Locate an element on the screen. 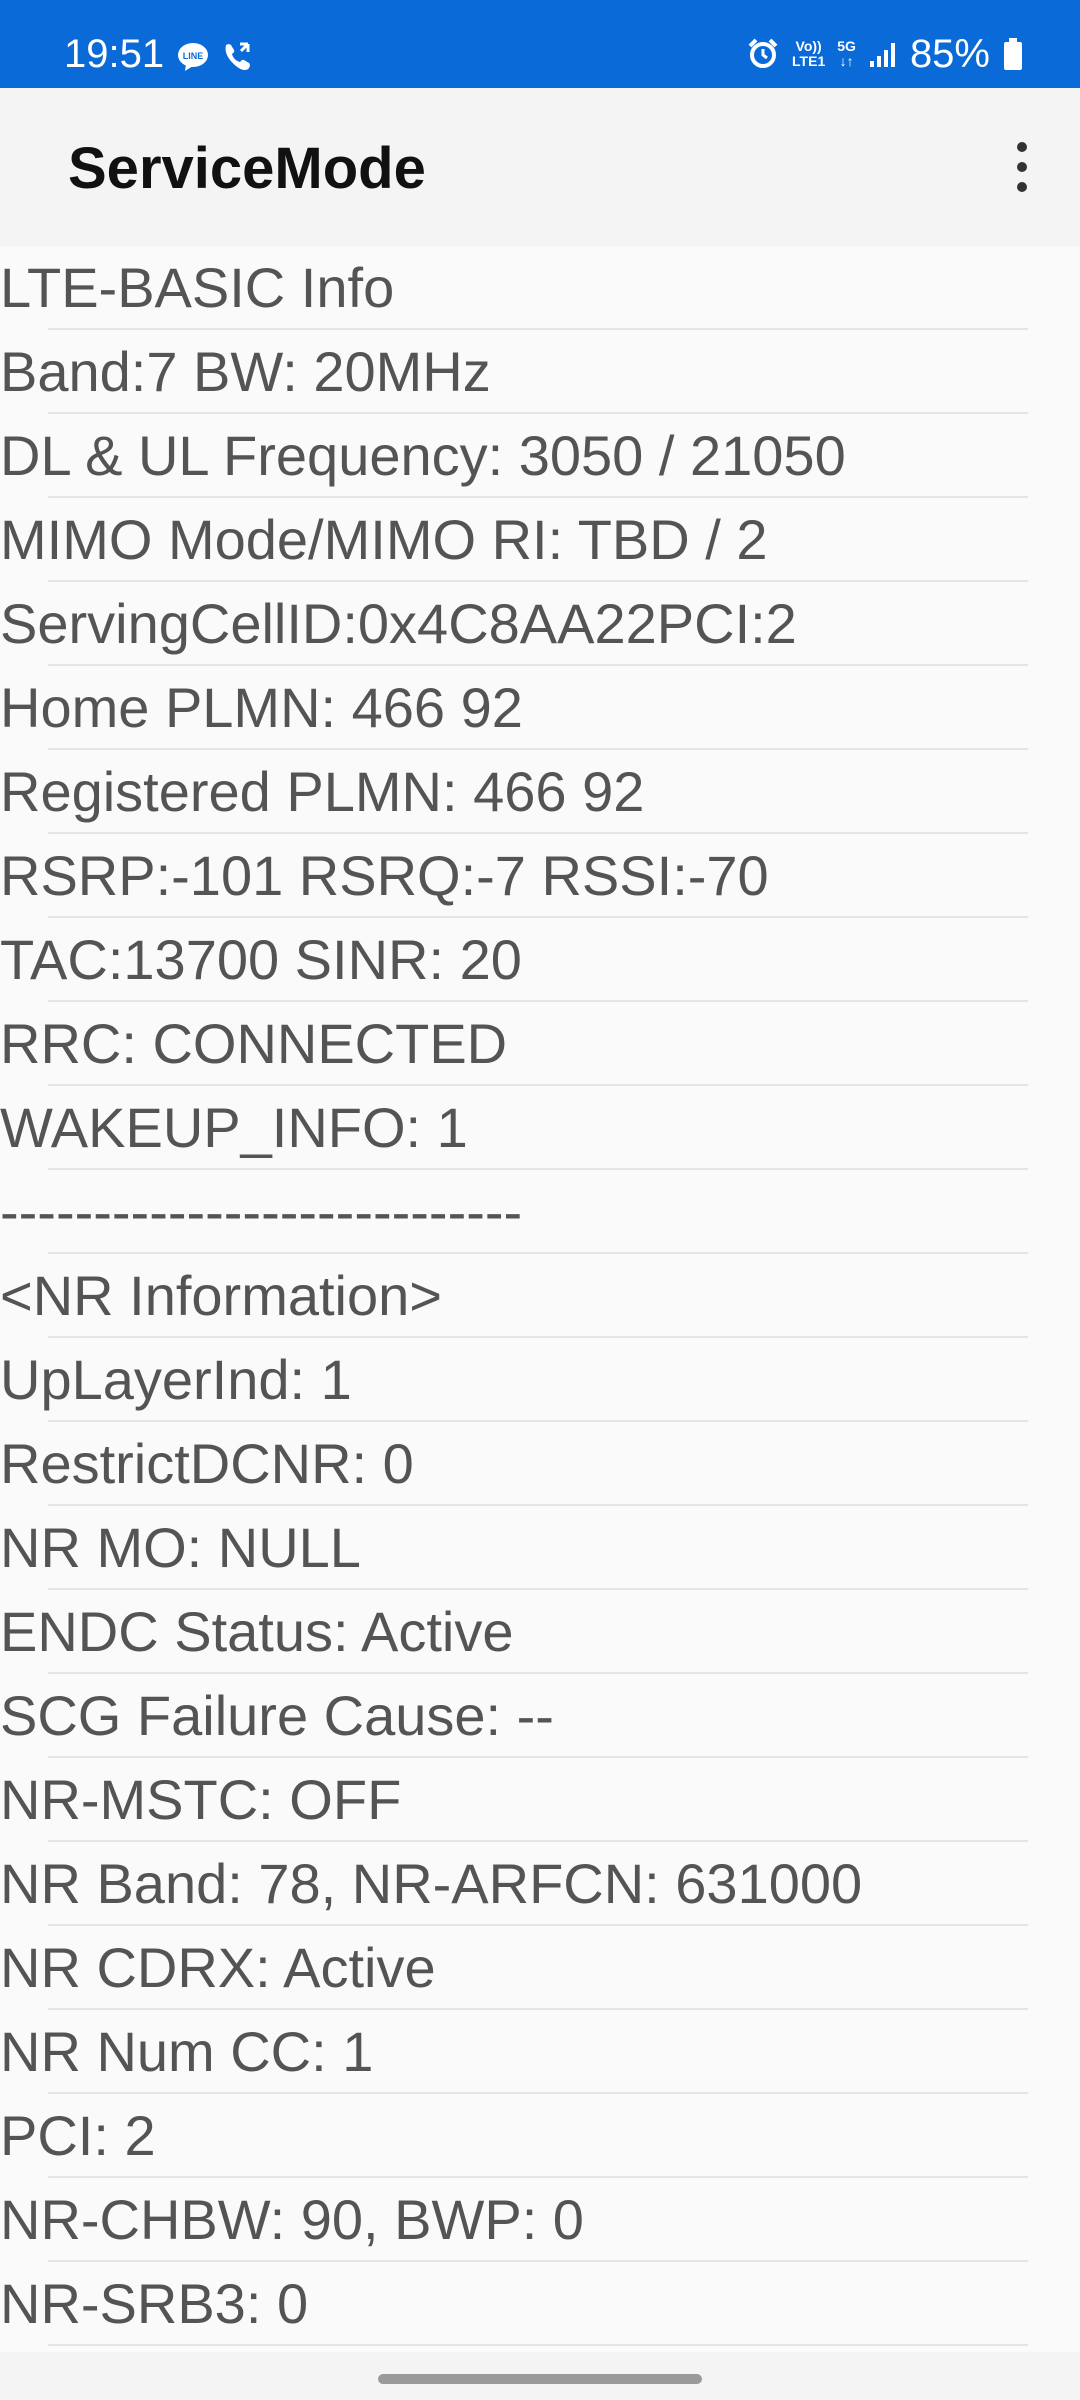  list-item: LTE-BASIC Info is located at coordinates (540, 288).